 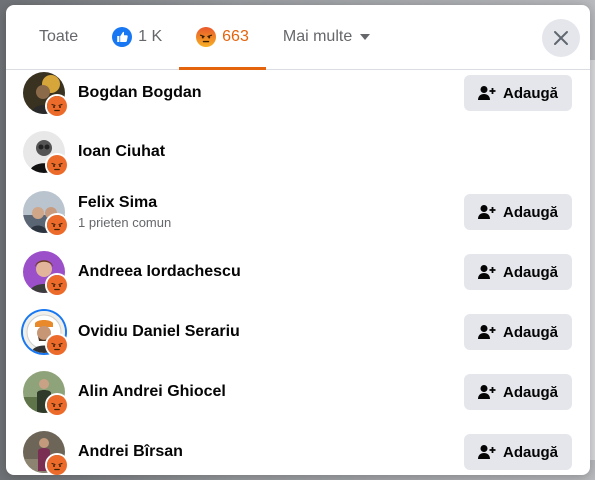 I want to click on tab-all: Toate, so click(x=58, y=37).